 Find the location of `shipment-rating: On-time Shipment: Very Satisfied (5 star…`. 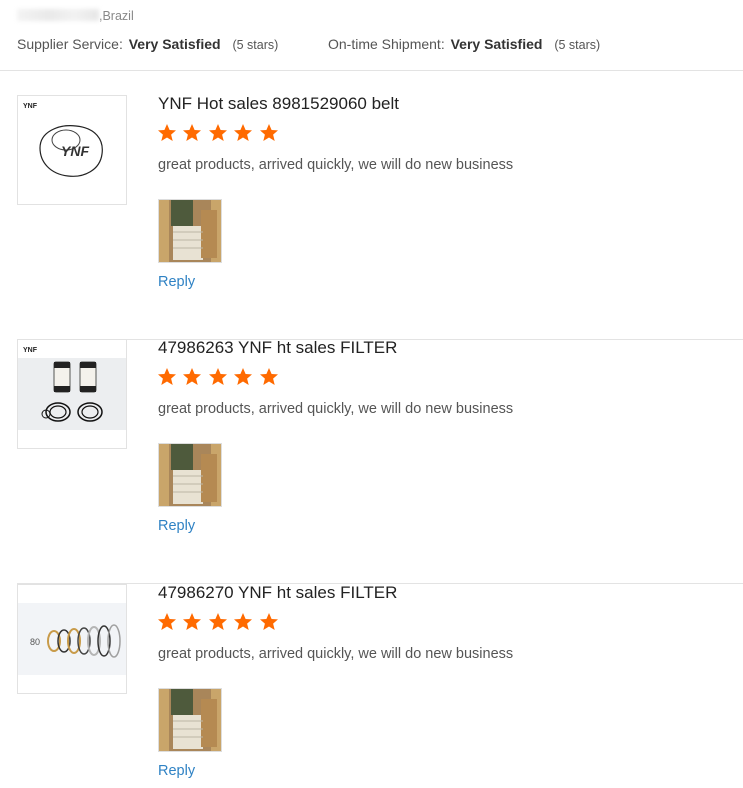

shipment-rating: On-time Shipment: Very Satisfied (5 star… is located at coordinates (464, 44).